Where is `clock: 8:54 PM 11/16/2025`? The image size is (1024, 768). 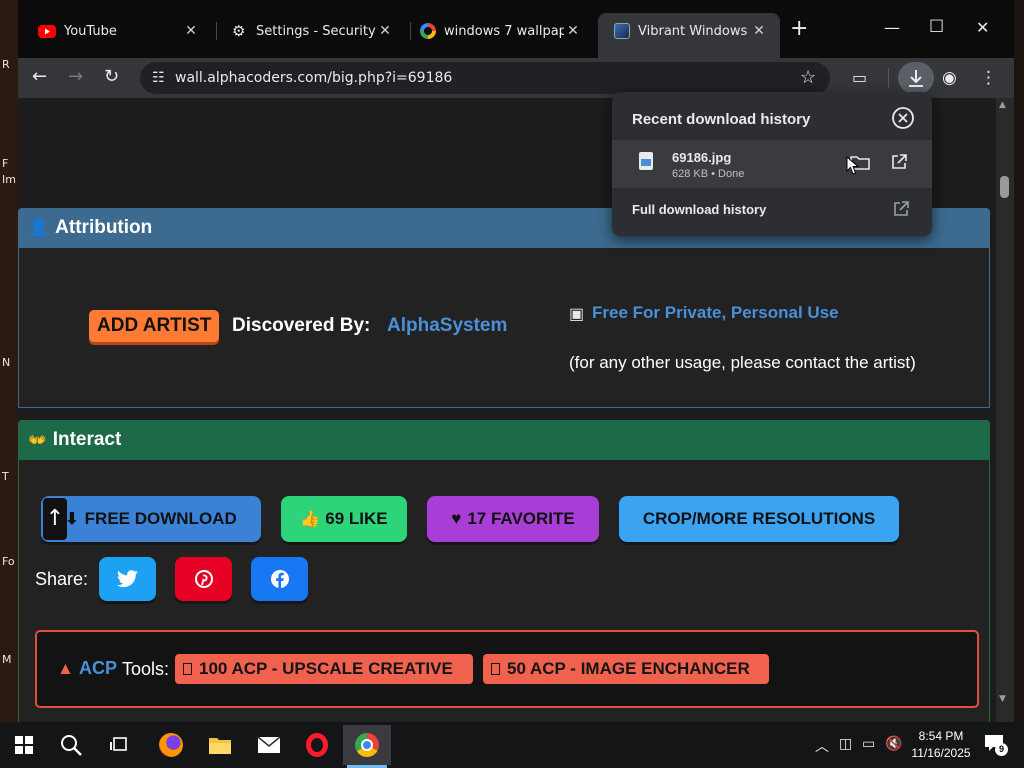 clock: 8:54 PM 11/16/2025 is located at coordinates (941, 745).